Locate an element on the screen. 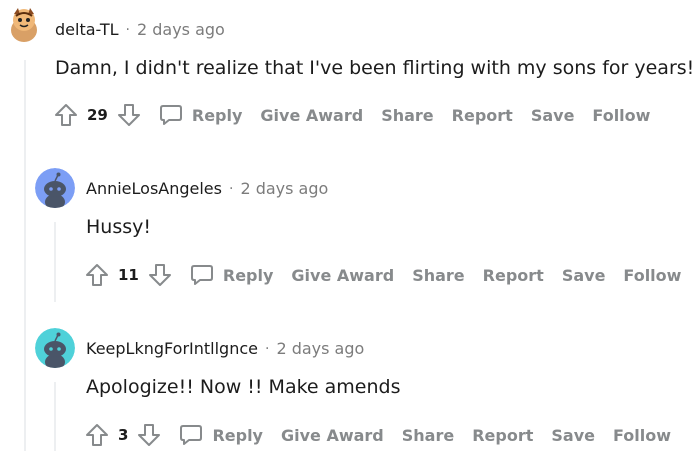  comment-body: Apologize!! Now !! Make amends is located at coordinates (243, 387).